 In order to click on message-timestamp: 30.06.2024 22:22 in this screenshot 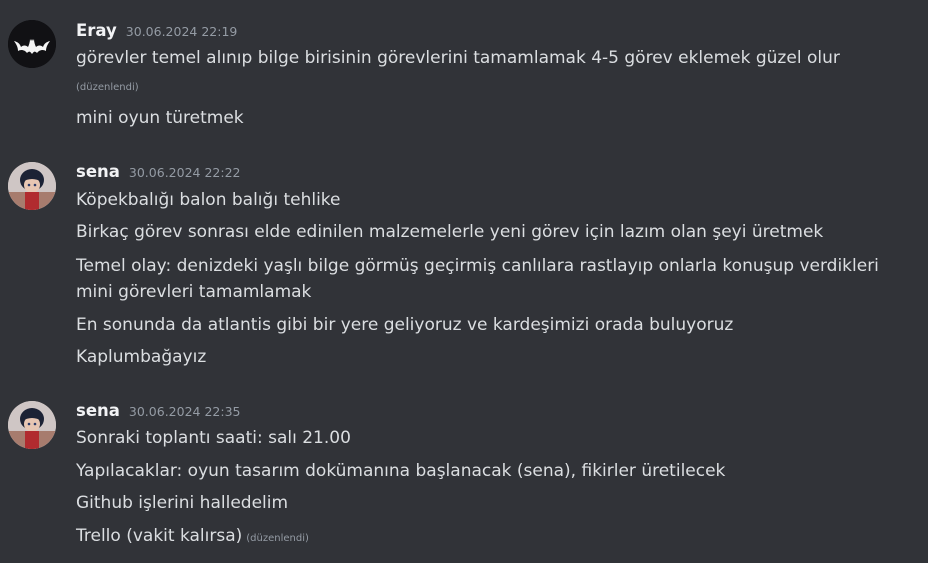, I will do `click(185, 172)`.